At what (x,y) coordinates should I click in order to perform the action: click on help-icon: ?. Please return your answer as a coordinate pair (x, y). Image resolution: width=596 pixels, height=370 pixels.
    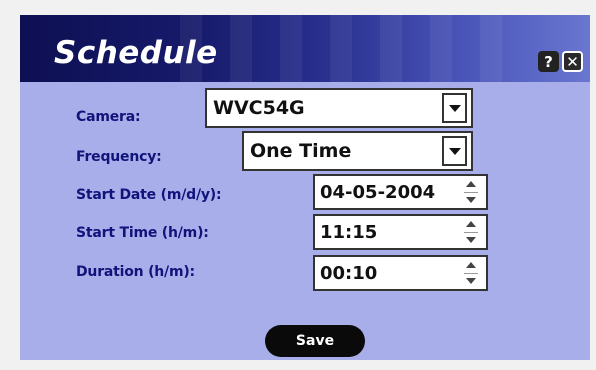
    Looking at the image, I should click on (548, 61).